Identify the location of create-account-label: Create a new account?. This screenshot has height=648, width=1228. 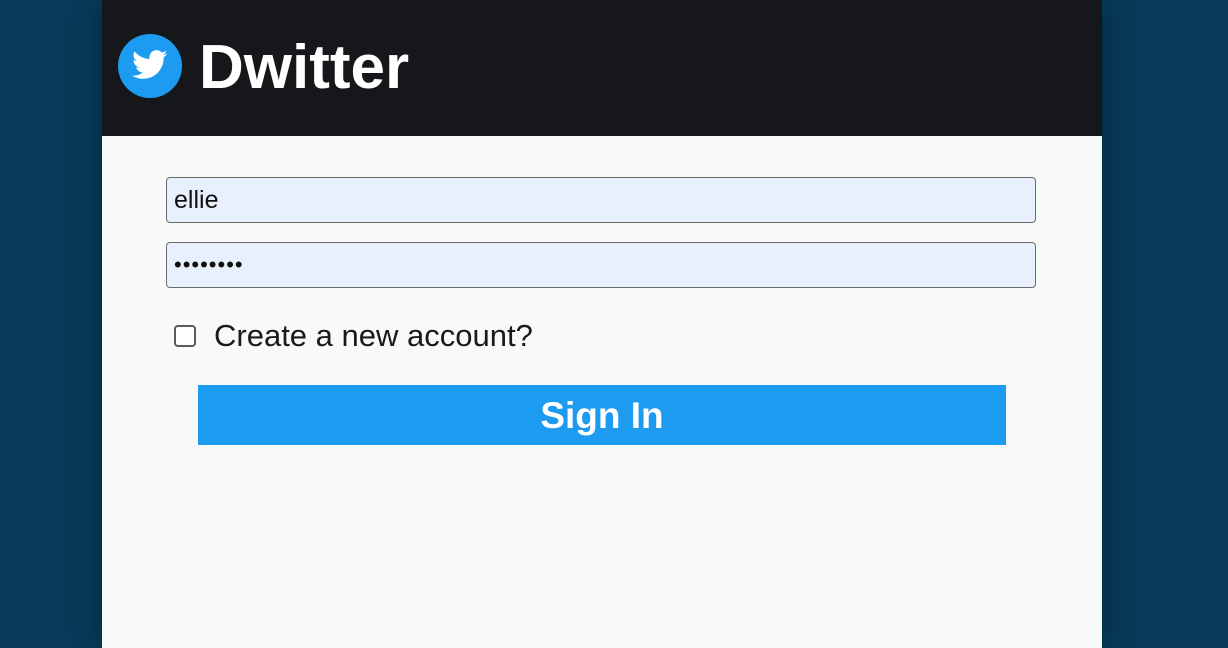
(373, 336).